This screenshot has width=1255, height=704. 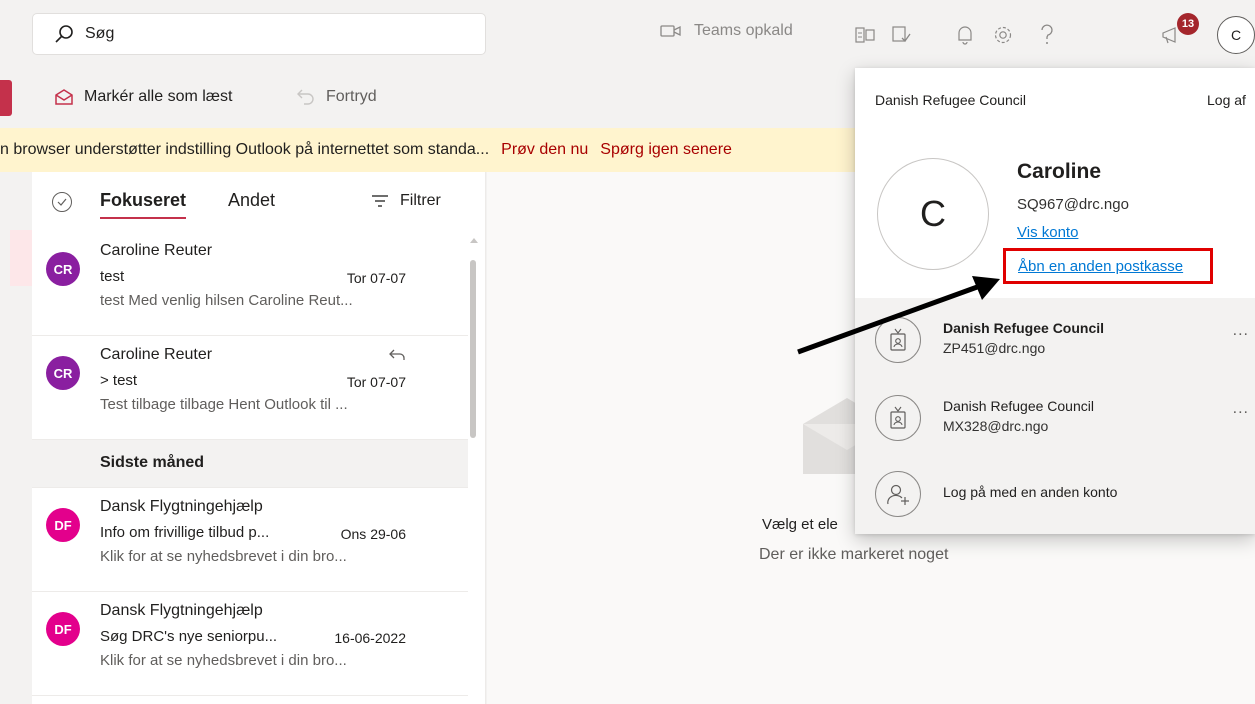 I want to click on section-header-last-month: Sidste måned, so click(x=250, y=464).